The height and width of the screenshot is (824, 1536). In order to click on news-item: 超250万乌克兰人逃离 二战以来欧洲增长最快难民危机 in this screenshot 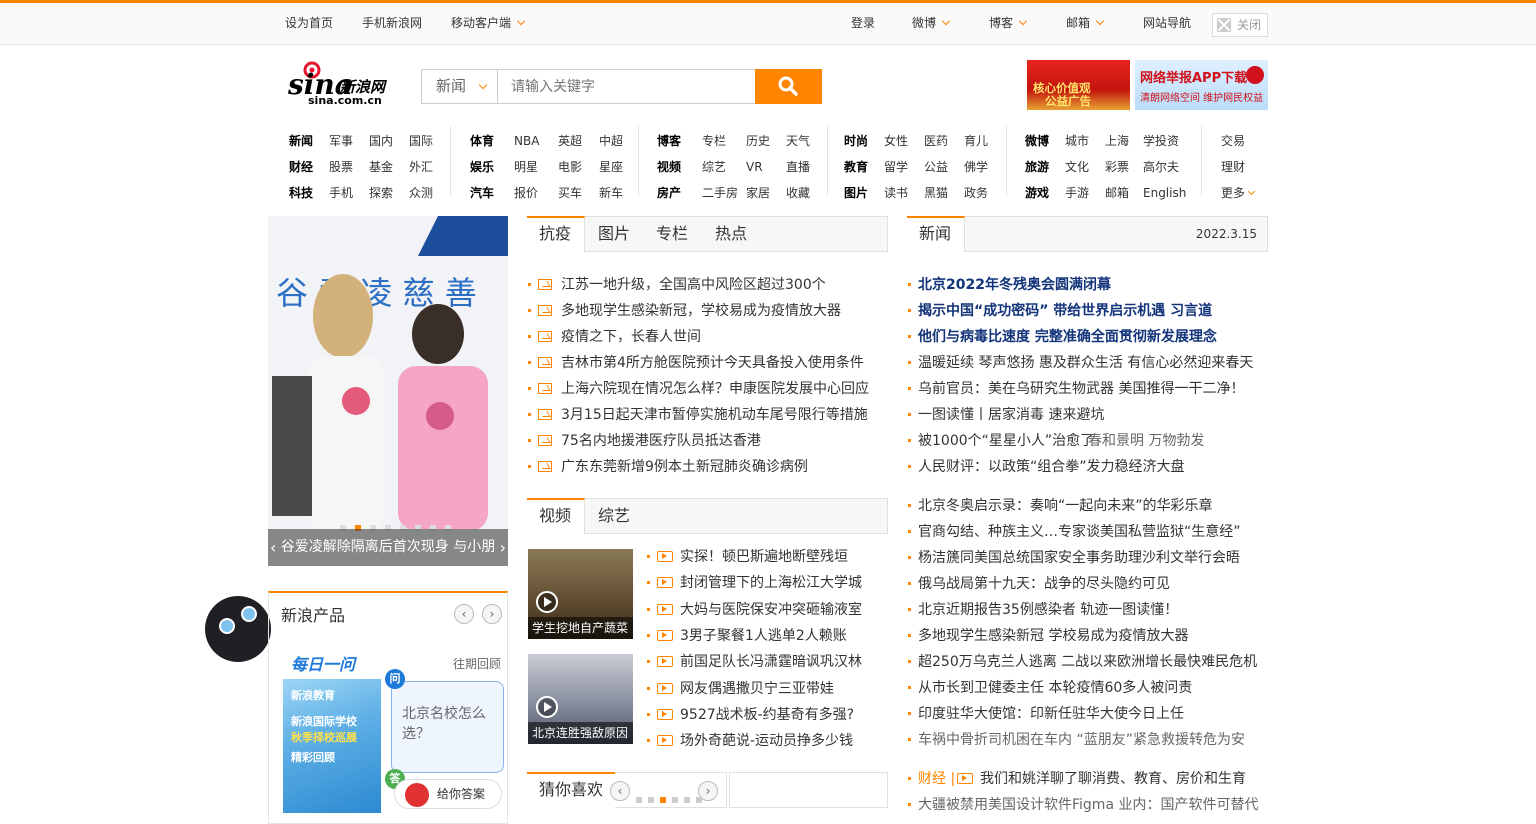, I will do `click(1087, 662)`.